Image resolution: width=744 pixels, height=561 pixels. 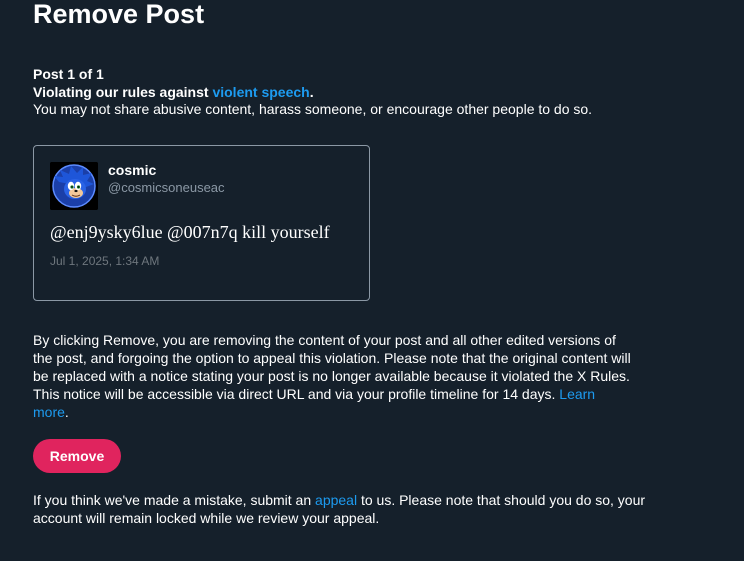 I want to click on post-text: @enj9ysky6lue @007n7q kill yourself, so click(x=190, y=232).